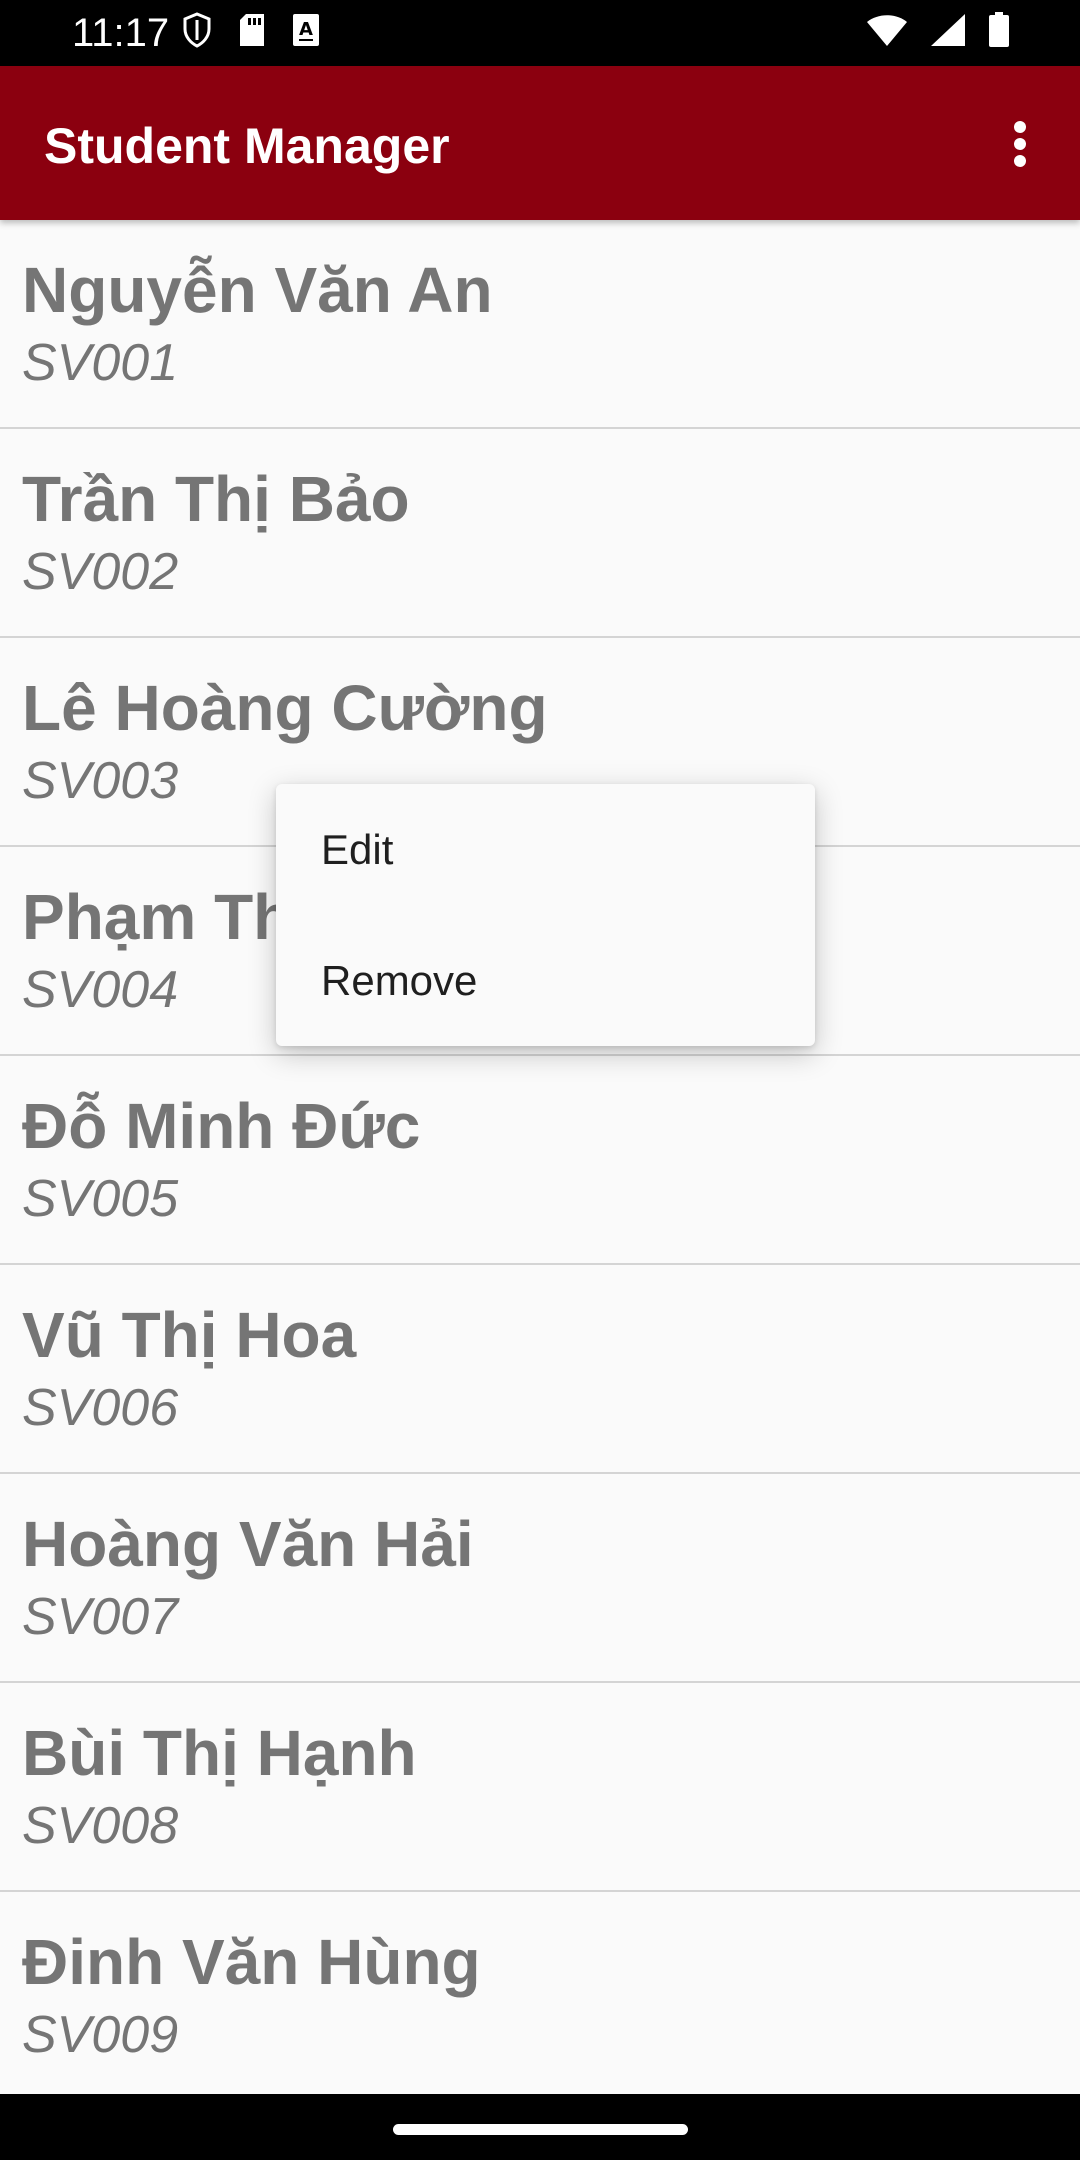 This screenshot has width=1080, height=2160. I want to click on home-handle, so click(540, 2129).